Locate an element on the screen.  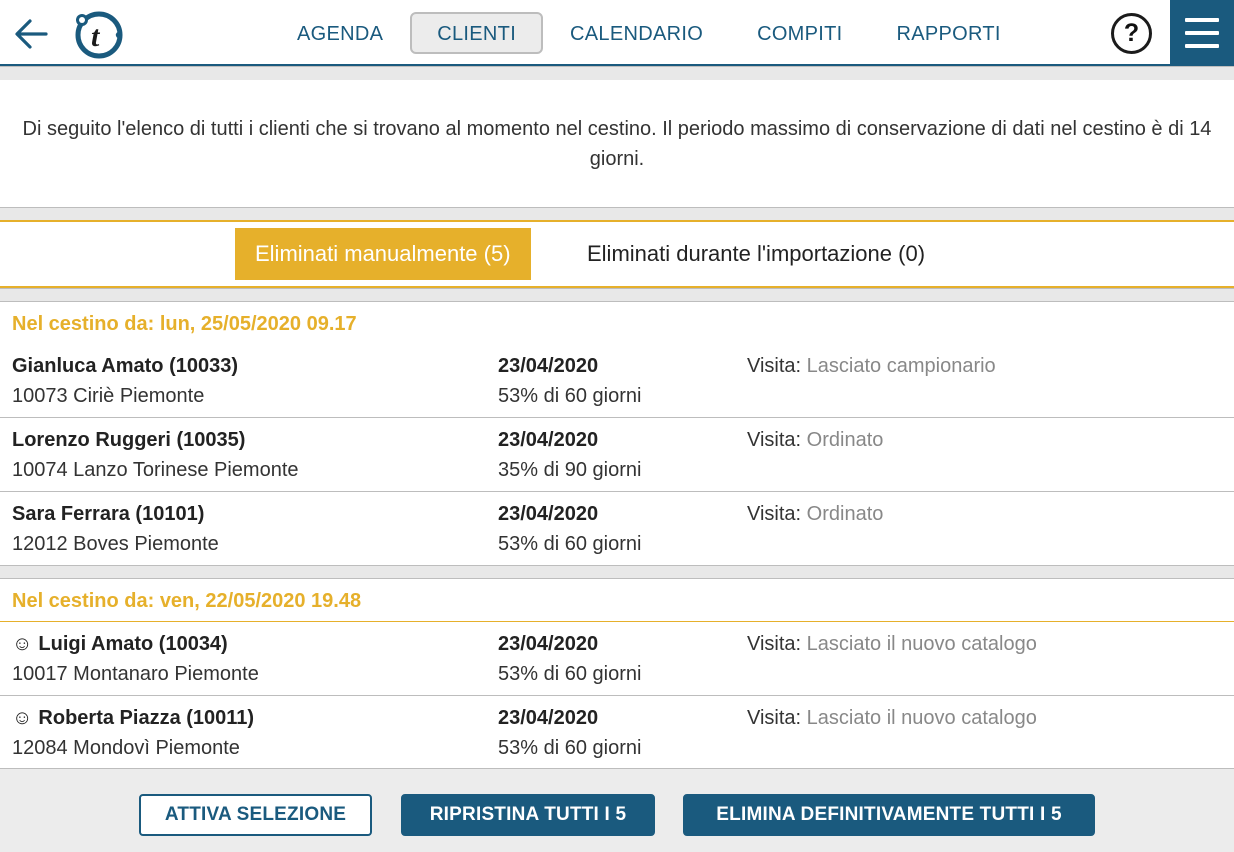
client-name-wrap: ☺ Luigi Amato (10034) is located at coordinates (120, 644).